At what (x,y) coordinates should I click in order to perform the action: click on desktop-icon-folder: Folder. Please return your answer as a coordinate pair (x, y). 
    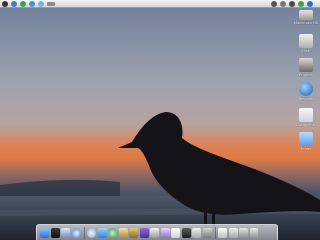
    Looking at the image, I should click on (306, 141).